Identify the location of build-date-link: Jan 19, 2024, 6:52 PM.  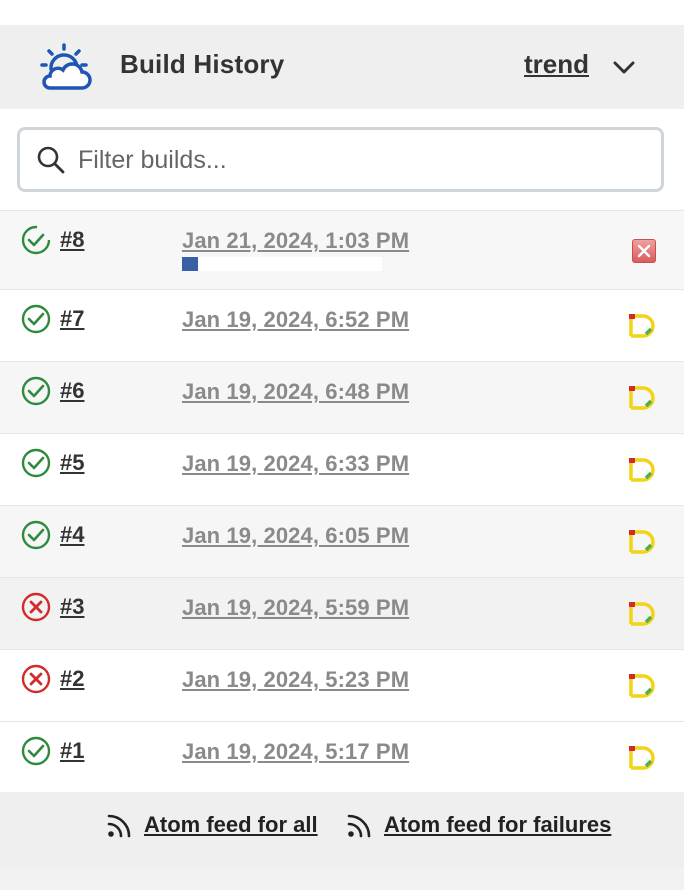
(295, 320).